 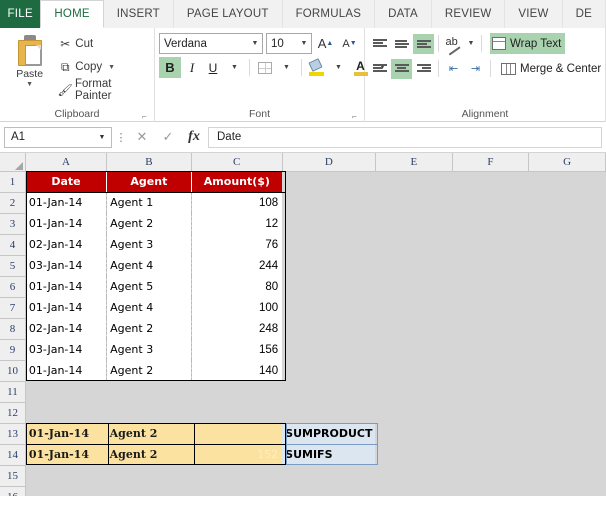 What do you see at coordinates (149, 475) in the screenshot?
I see `cell-b15` at bounding box center [149, 475].